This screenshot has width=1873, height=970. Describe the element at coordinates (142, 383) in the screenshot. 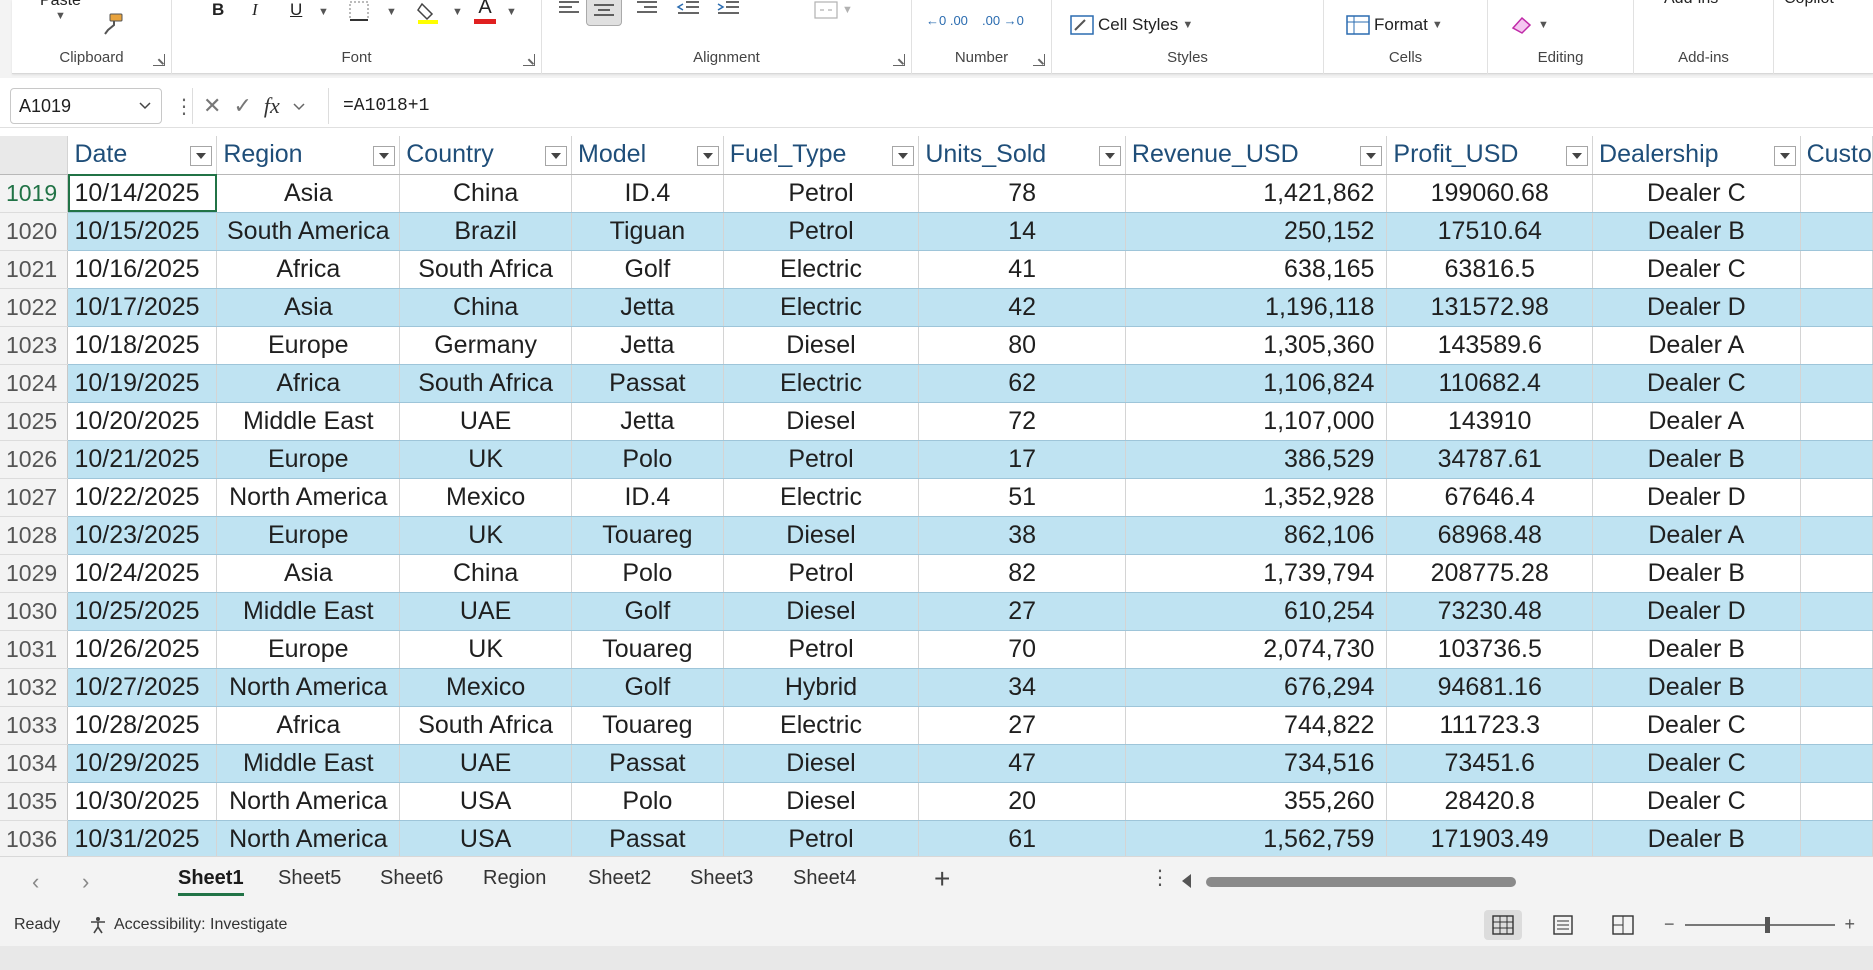

I see `cell: 10/19/2025` at that location.